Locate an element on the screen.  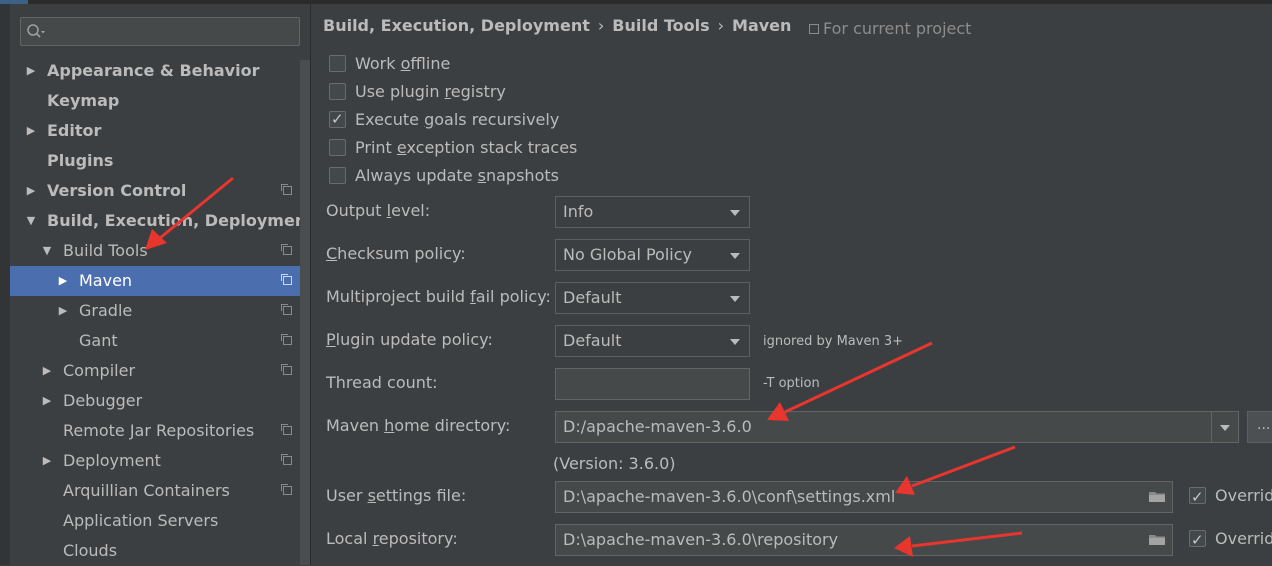
checkbox-label: Always update snapshots is located at coordinates (457, 175).